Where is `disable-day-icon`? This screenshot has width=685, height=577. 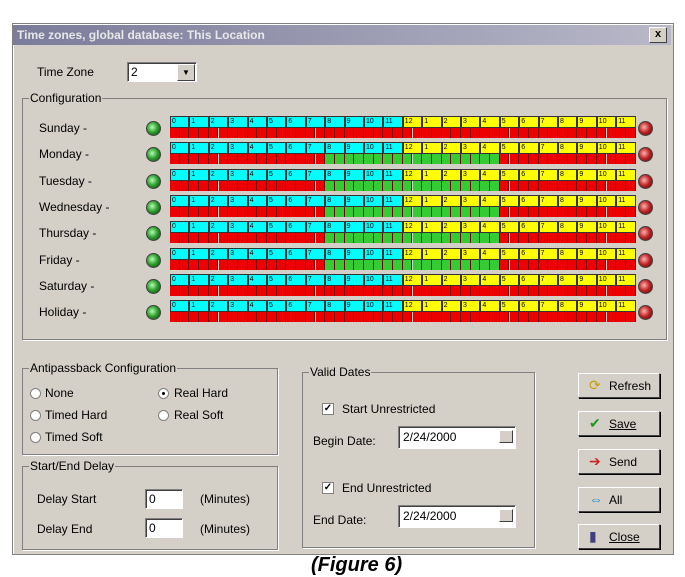
disable-day-icon is located at coordinates (645, 286).